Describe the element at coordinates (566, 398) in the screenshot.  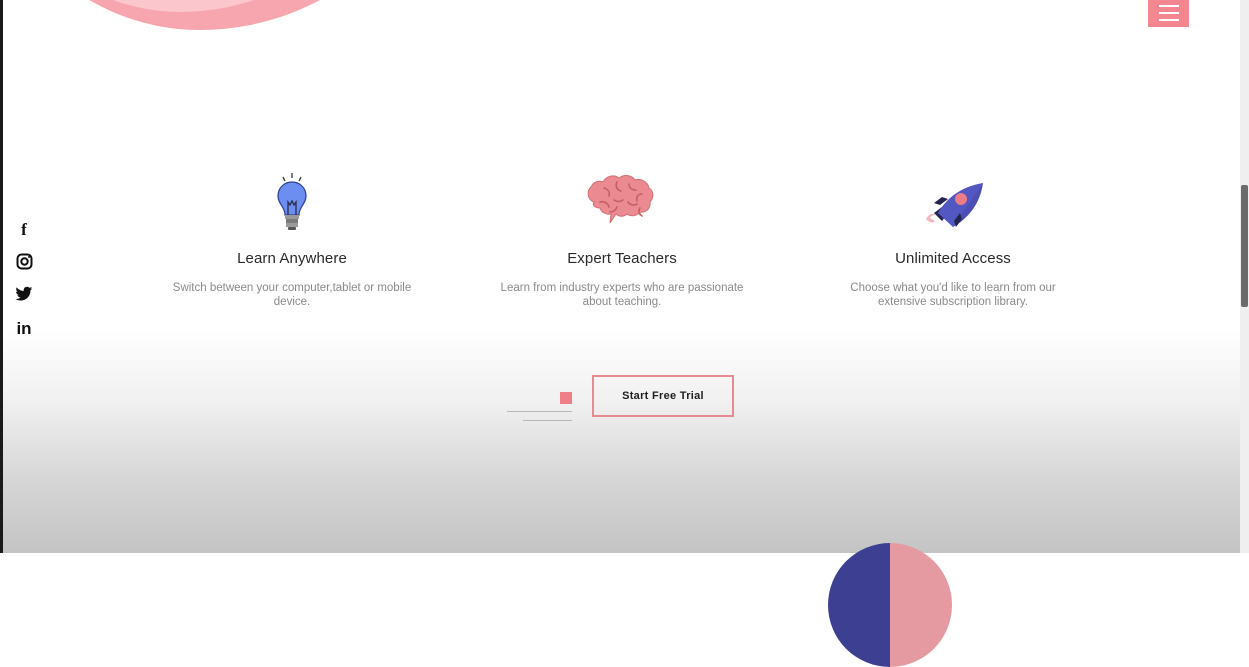
I see `decorative-square` at that location.